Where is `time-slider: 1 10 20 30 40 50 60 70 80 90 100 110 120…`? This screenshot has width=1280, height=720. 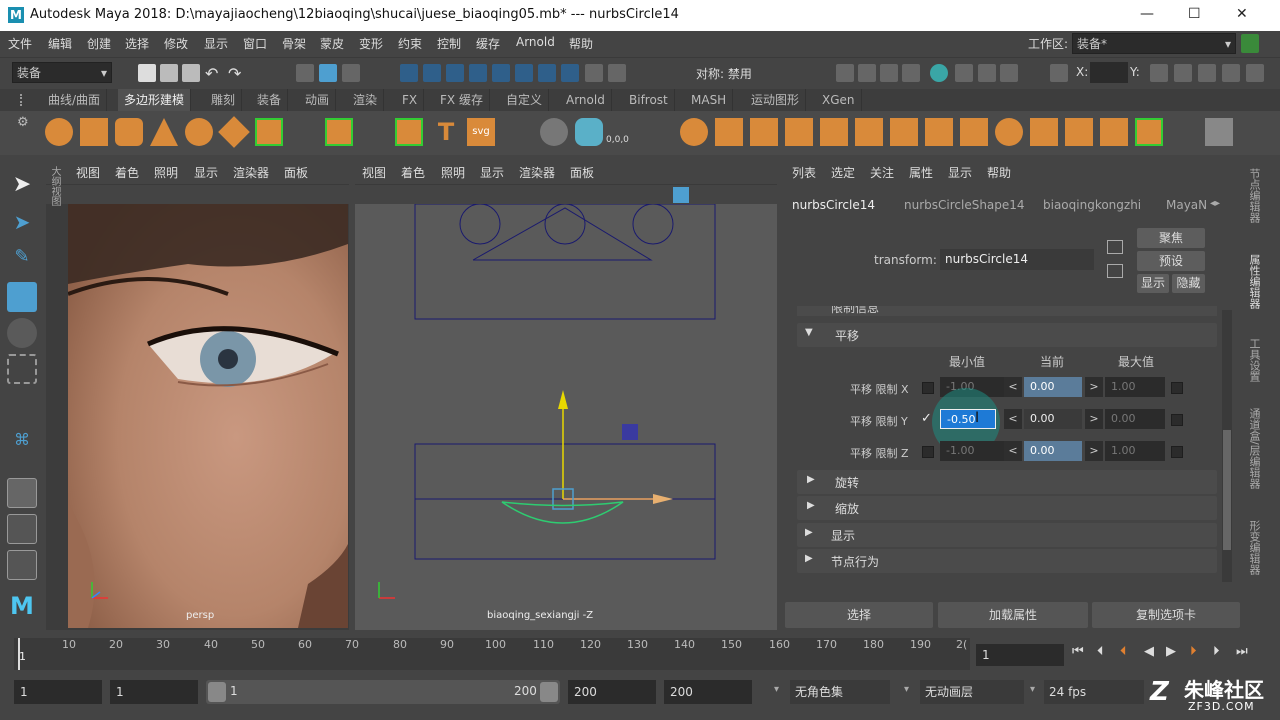
time-slider: 1 10 20 30 40 50 60 70 80 90 100 110 120… is located at coordinates (640, 655).